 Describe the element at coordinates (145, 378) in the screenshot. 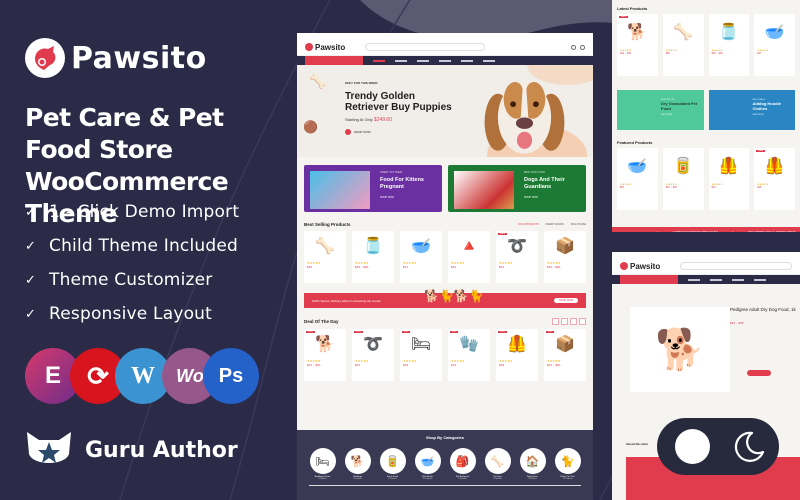

I see `plugin-badges: E ⟳ W Wo Ps` at that location.